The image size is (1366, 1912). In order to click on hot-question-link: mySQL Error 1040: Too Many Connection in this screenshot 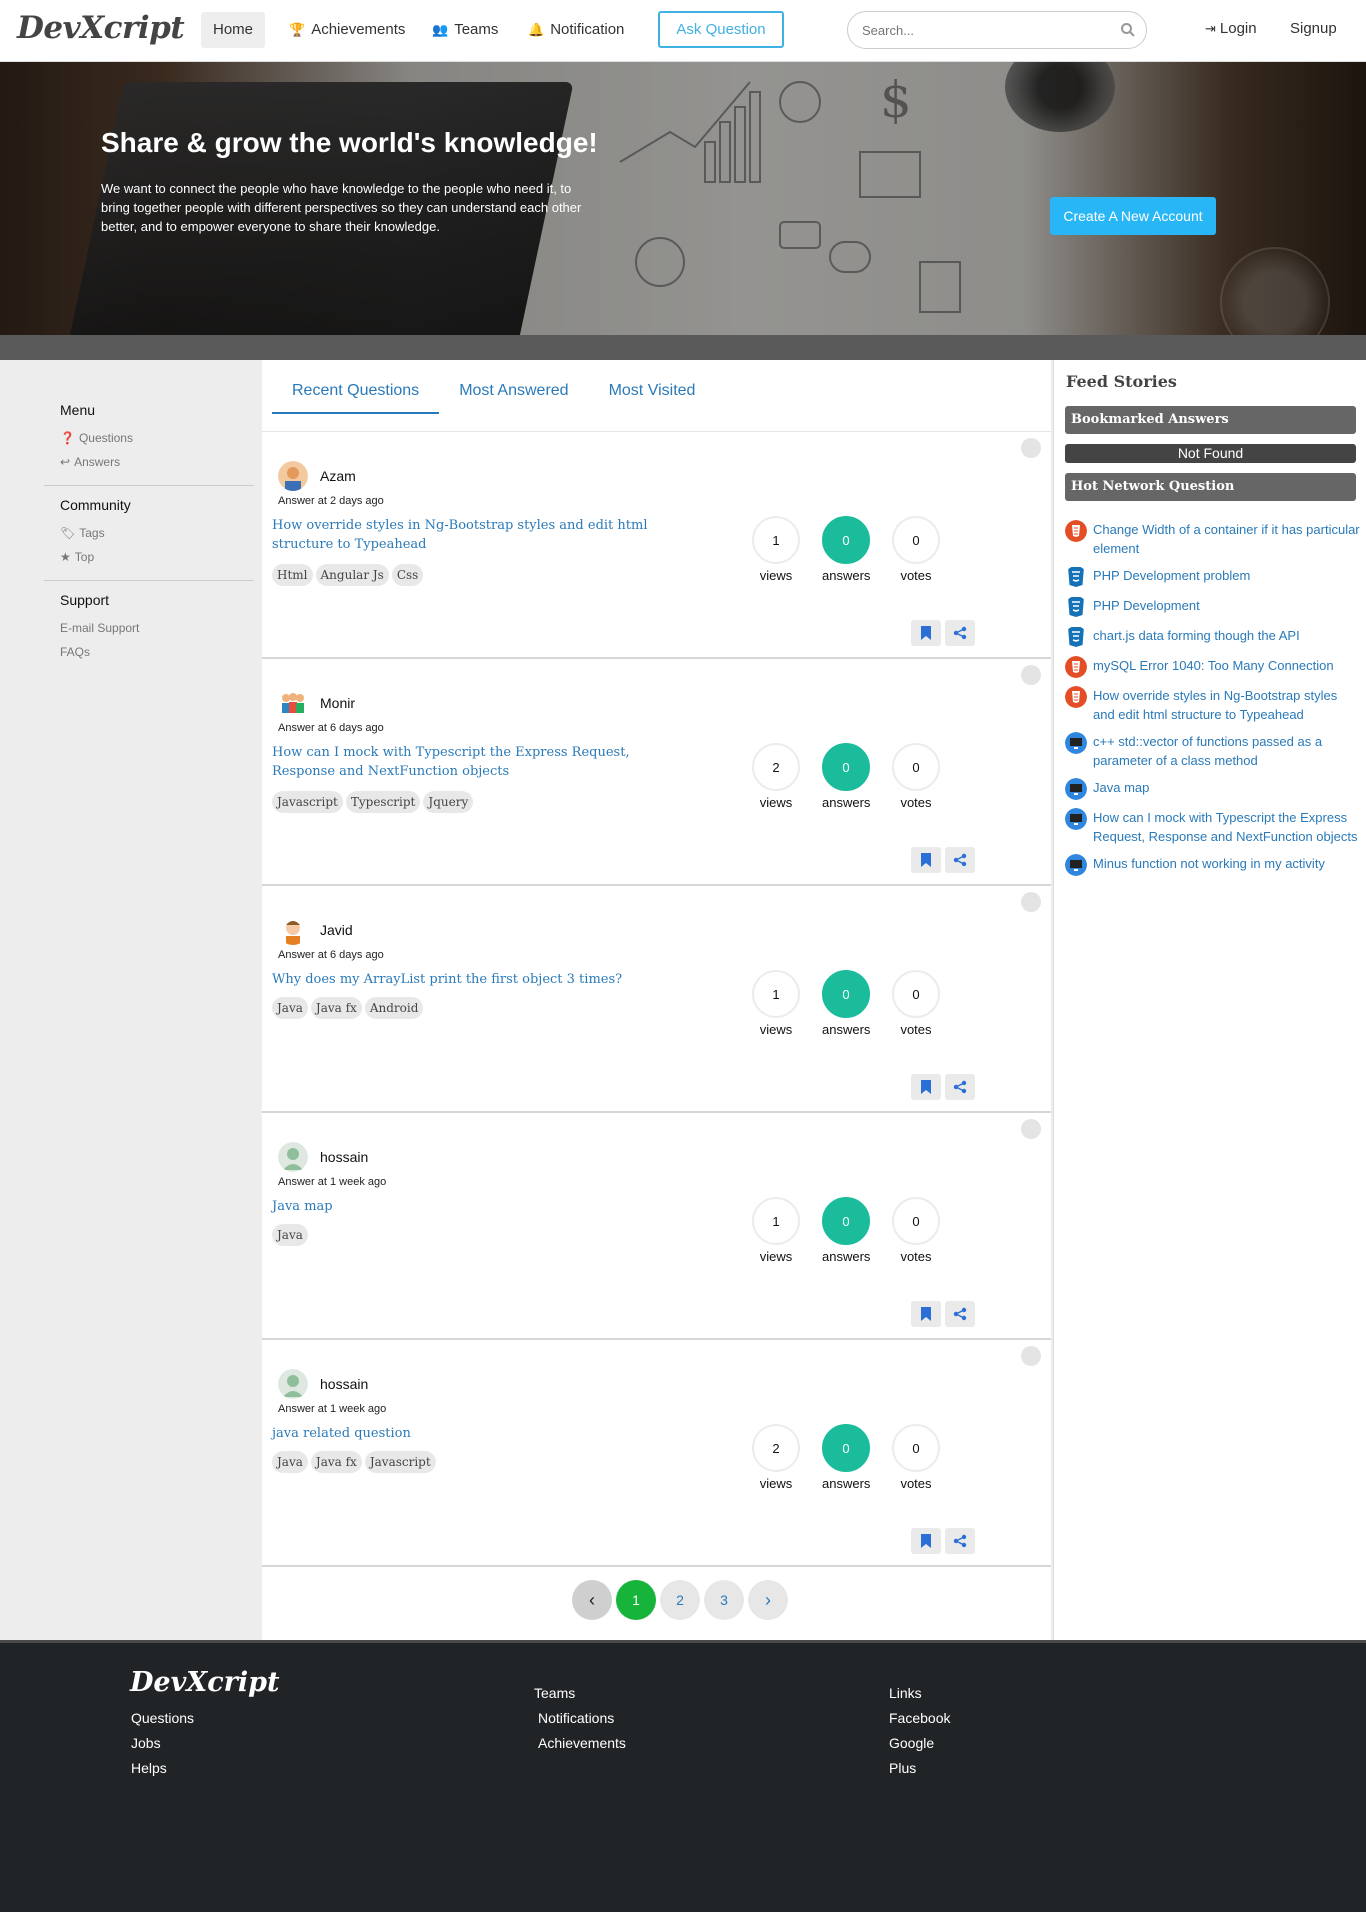, I will do `click(1213, 665)`.